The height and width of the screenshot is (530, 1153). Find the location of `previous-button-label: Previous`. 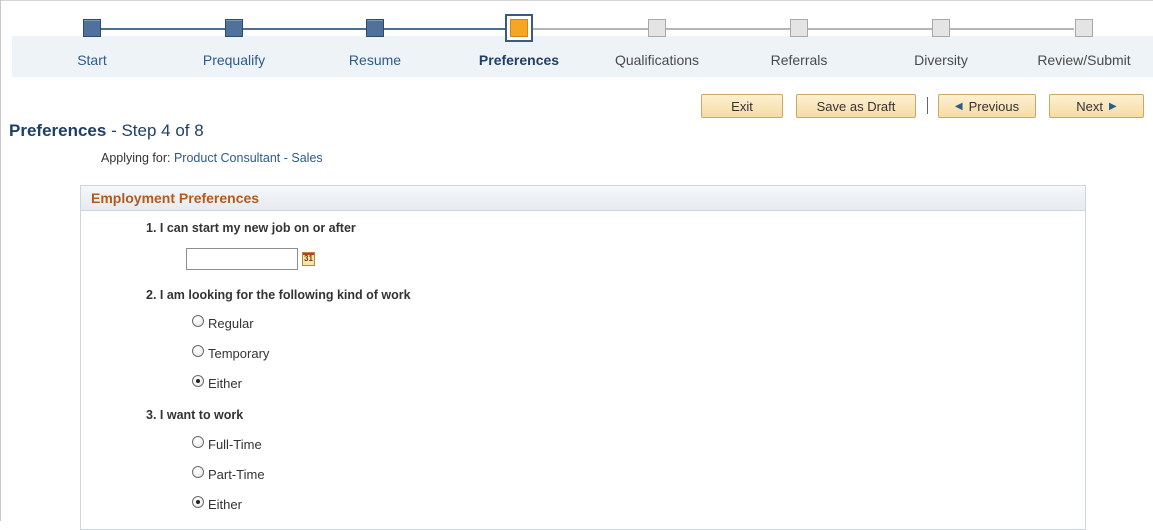

previous-button-label: Previous is located at coordinates (994, 106).